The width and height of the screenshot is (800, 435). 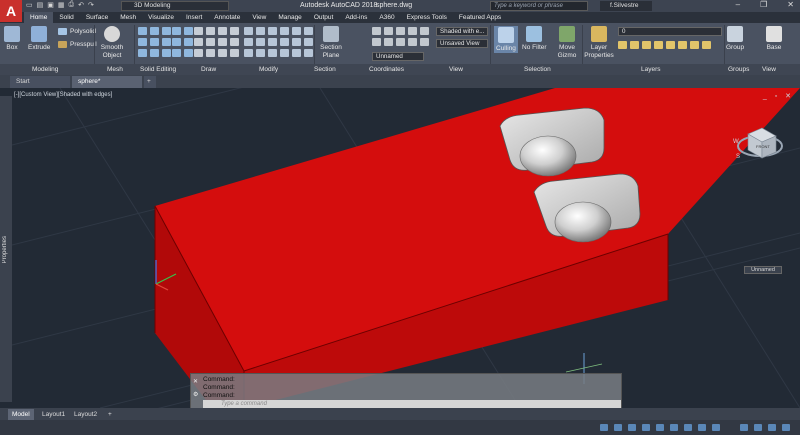 I want to click on tab-featured-apps: Featured Apps, so click(x=480, y=17).